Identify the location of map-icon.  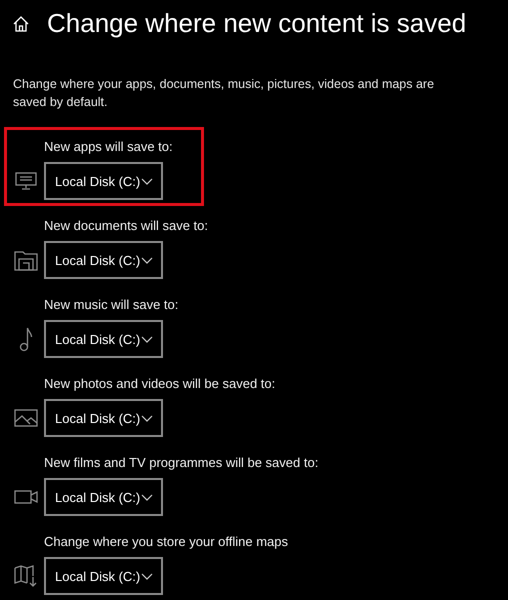
(26, 576).